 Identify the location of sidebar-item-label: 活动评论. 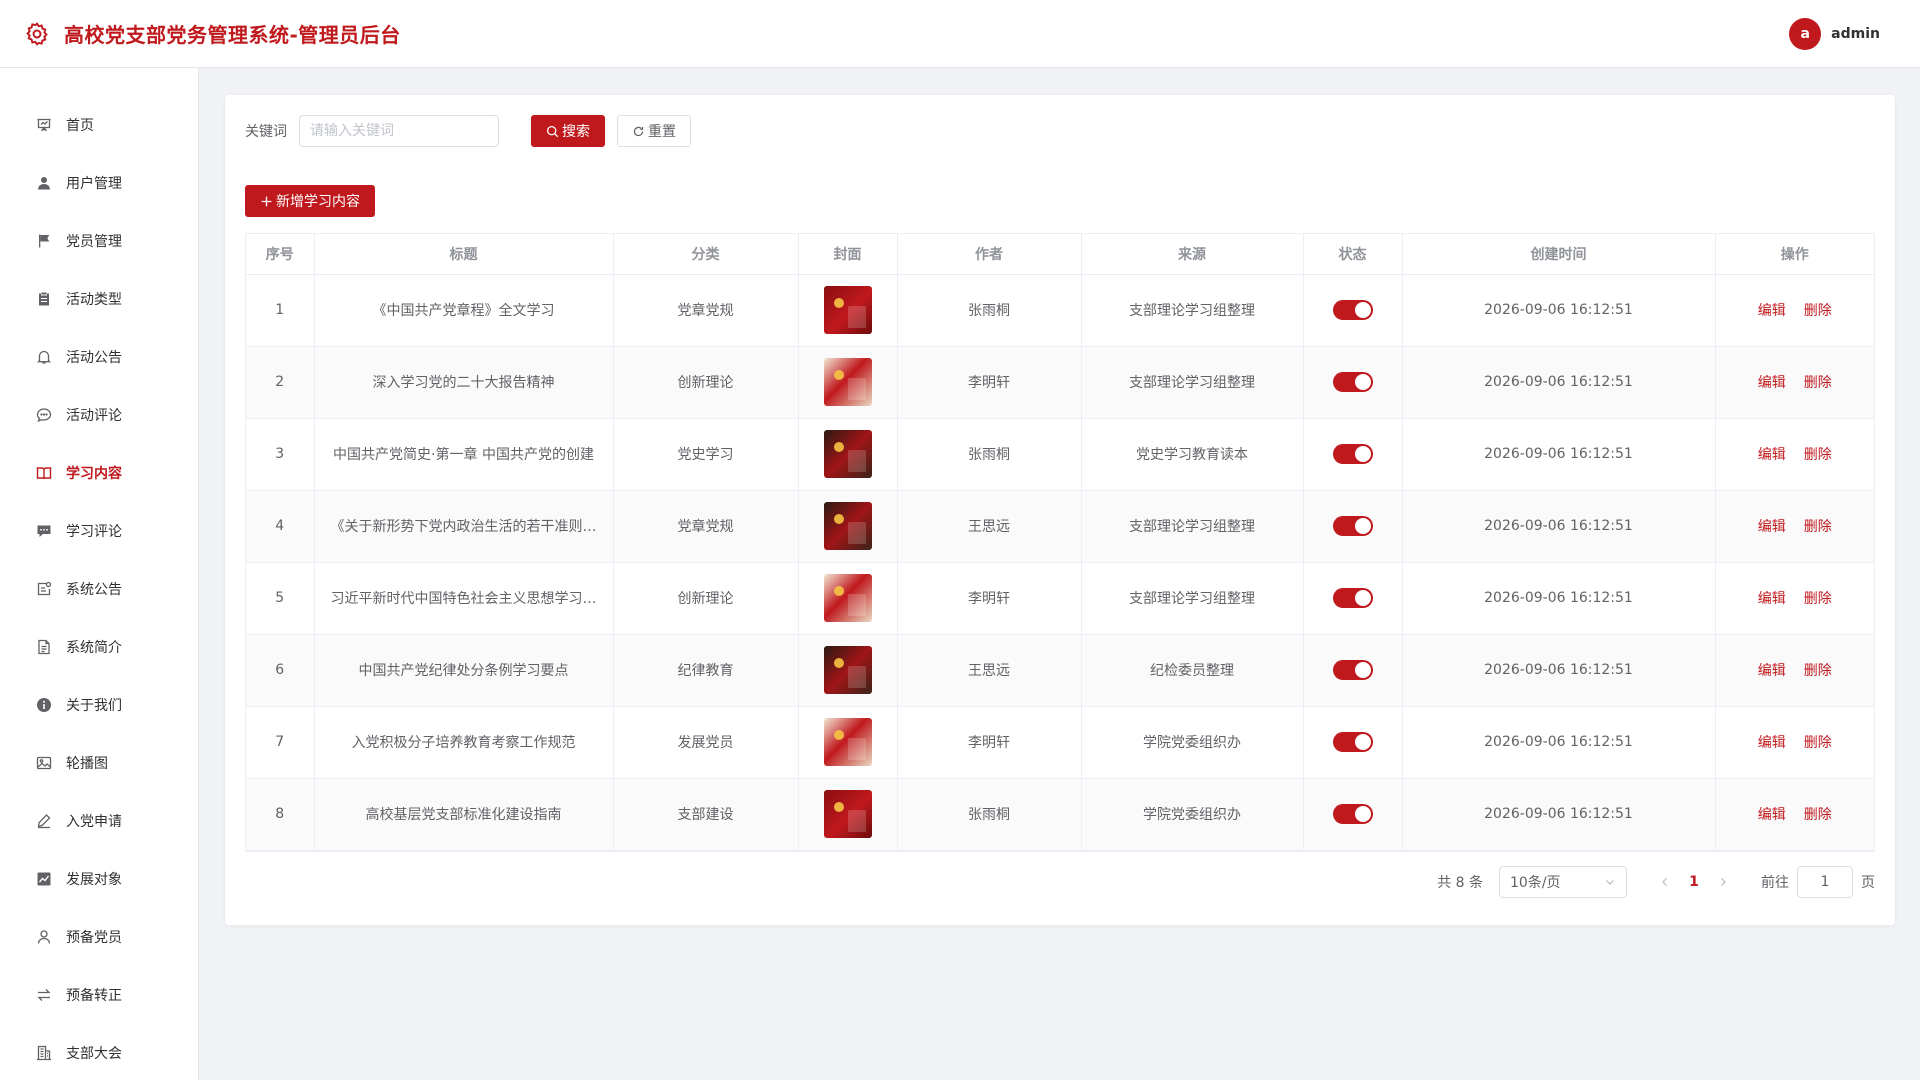
(94, 416).